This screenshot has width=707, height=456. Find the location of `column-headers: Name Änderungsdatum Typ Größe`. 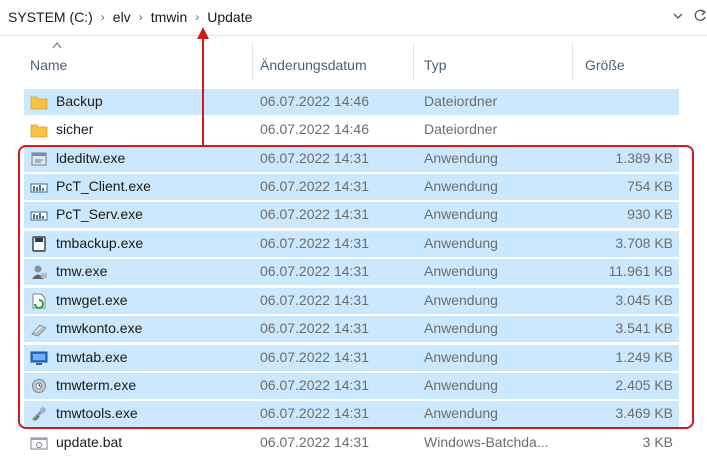

column-headers: Name Änderungsdatum Typ Größe is located at coordinates (353, 61).